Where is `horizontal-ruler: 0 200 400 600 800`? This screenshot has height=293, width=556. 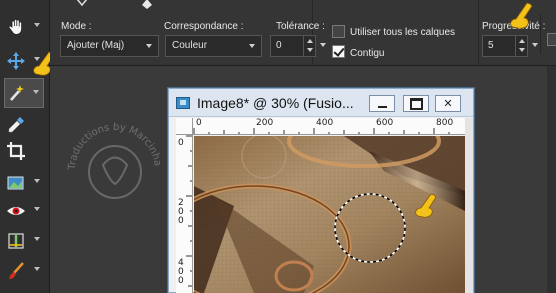 horizontal-ruler: 0 200 400 600 800 is located at coordinates (329, 126).